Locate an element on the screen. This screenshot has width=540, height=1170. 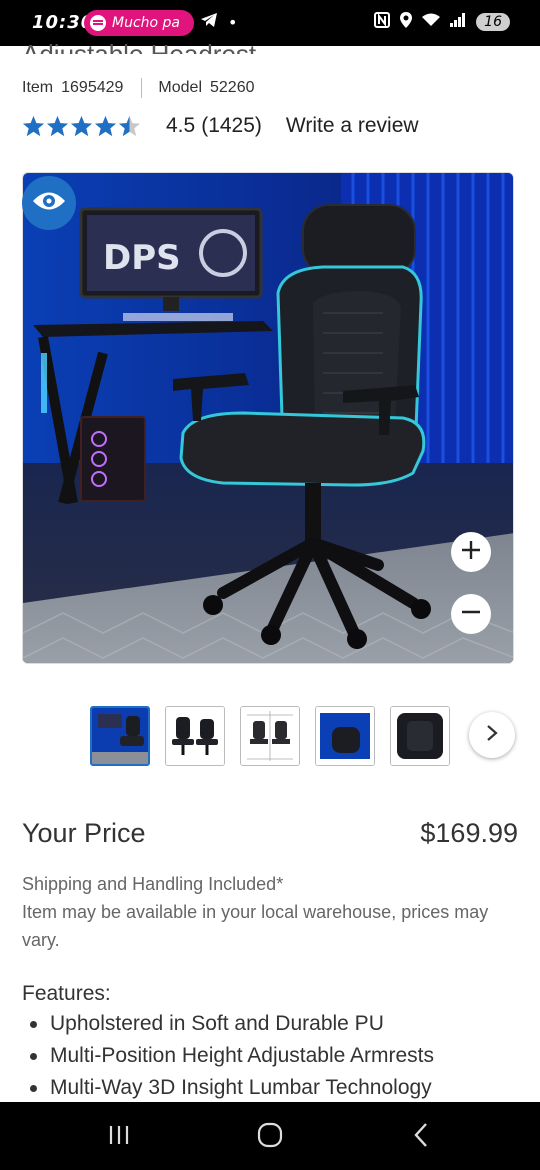
write-review-link: Write a review is located at coordinates (352, 126).